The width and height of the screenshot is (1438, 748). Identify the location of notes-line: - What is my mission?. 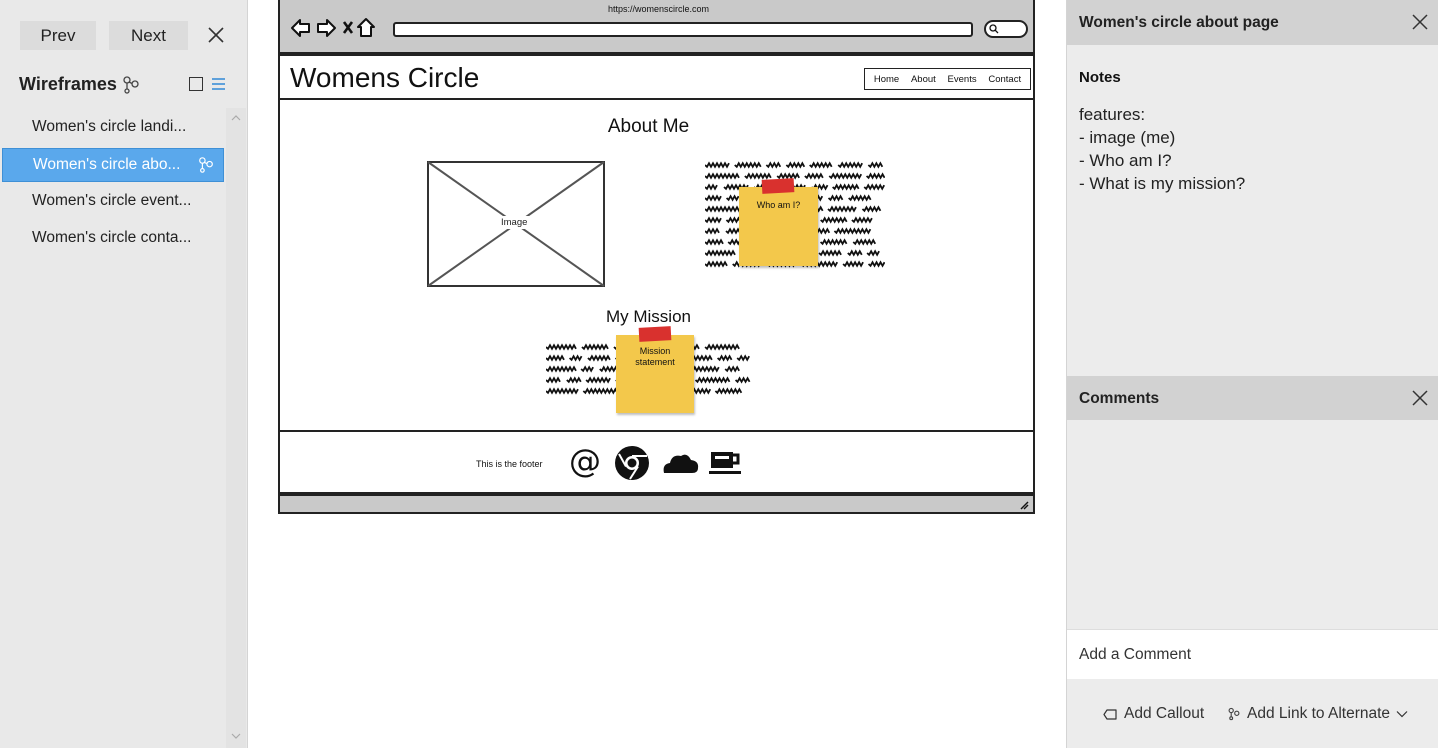
(1162, 183).